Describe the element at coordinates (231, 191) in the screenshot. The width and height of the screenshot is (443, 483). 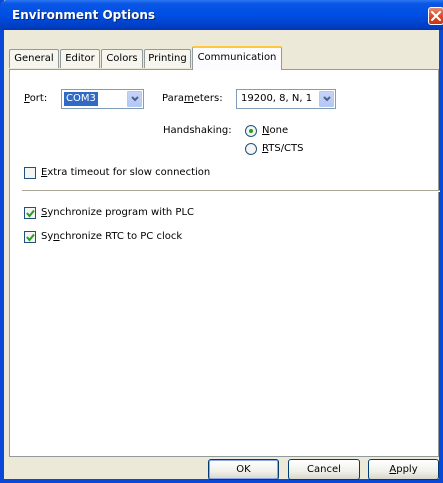
I see `divider` at that location.